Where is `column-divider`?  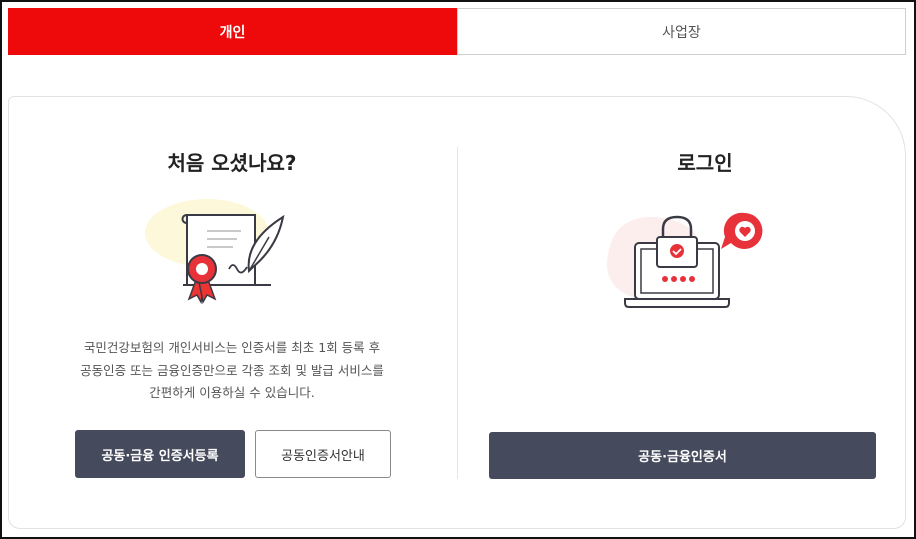 column-divider is located at coordinates (457, 313).